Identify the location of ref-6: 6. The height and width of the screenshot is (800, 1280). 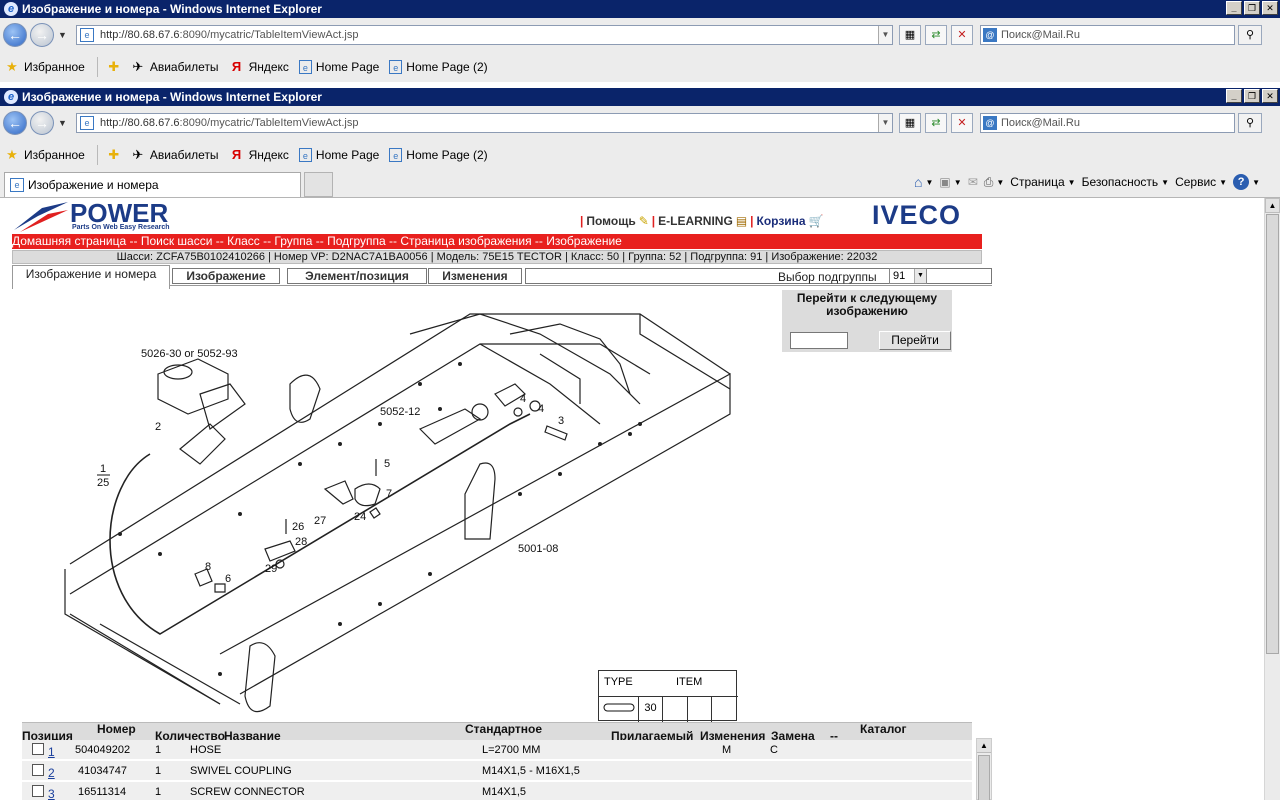
(228, 579).